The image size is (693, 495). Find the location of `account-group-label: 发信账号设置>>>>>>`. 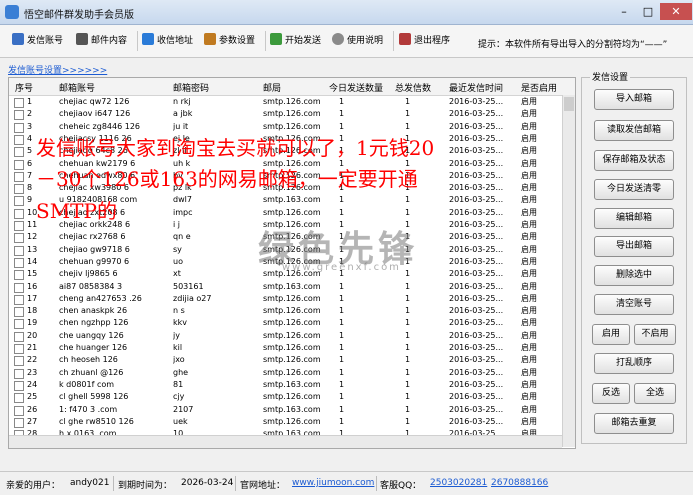

account-group-label: 发信账号设置>>>>>> is located at coordinates (57, 69).